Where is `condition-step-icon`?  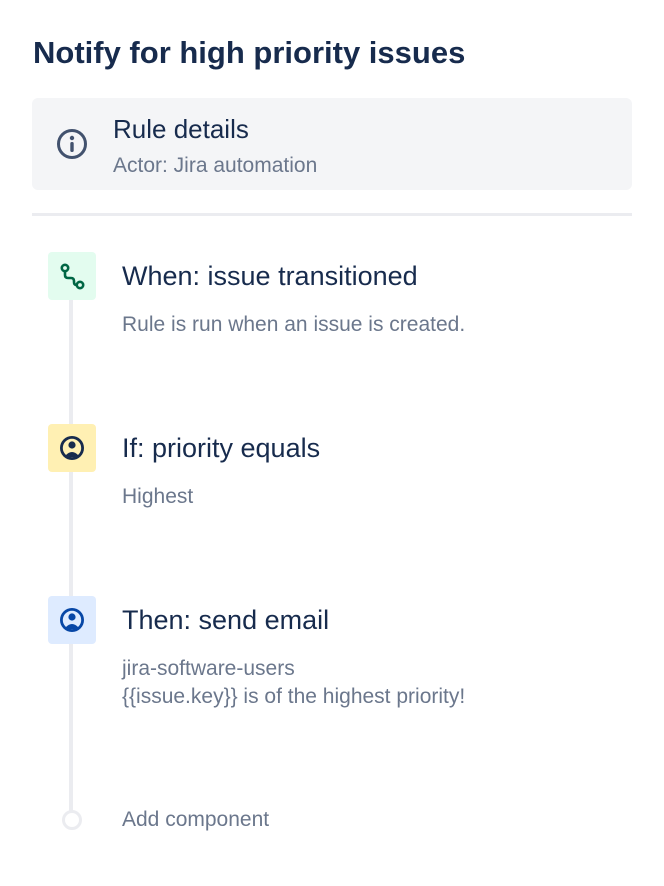 condition-step-icon is located at coordinates (72, 448).